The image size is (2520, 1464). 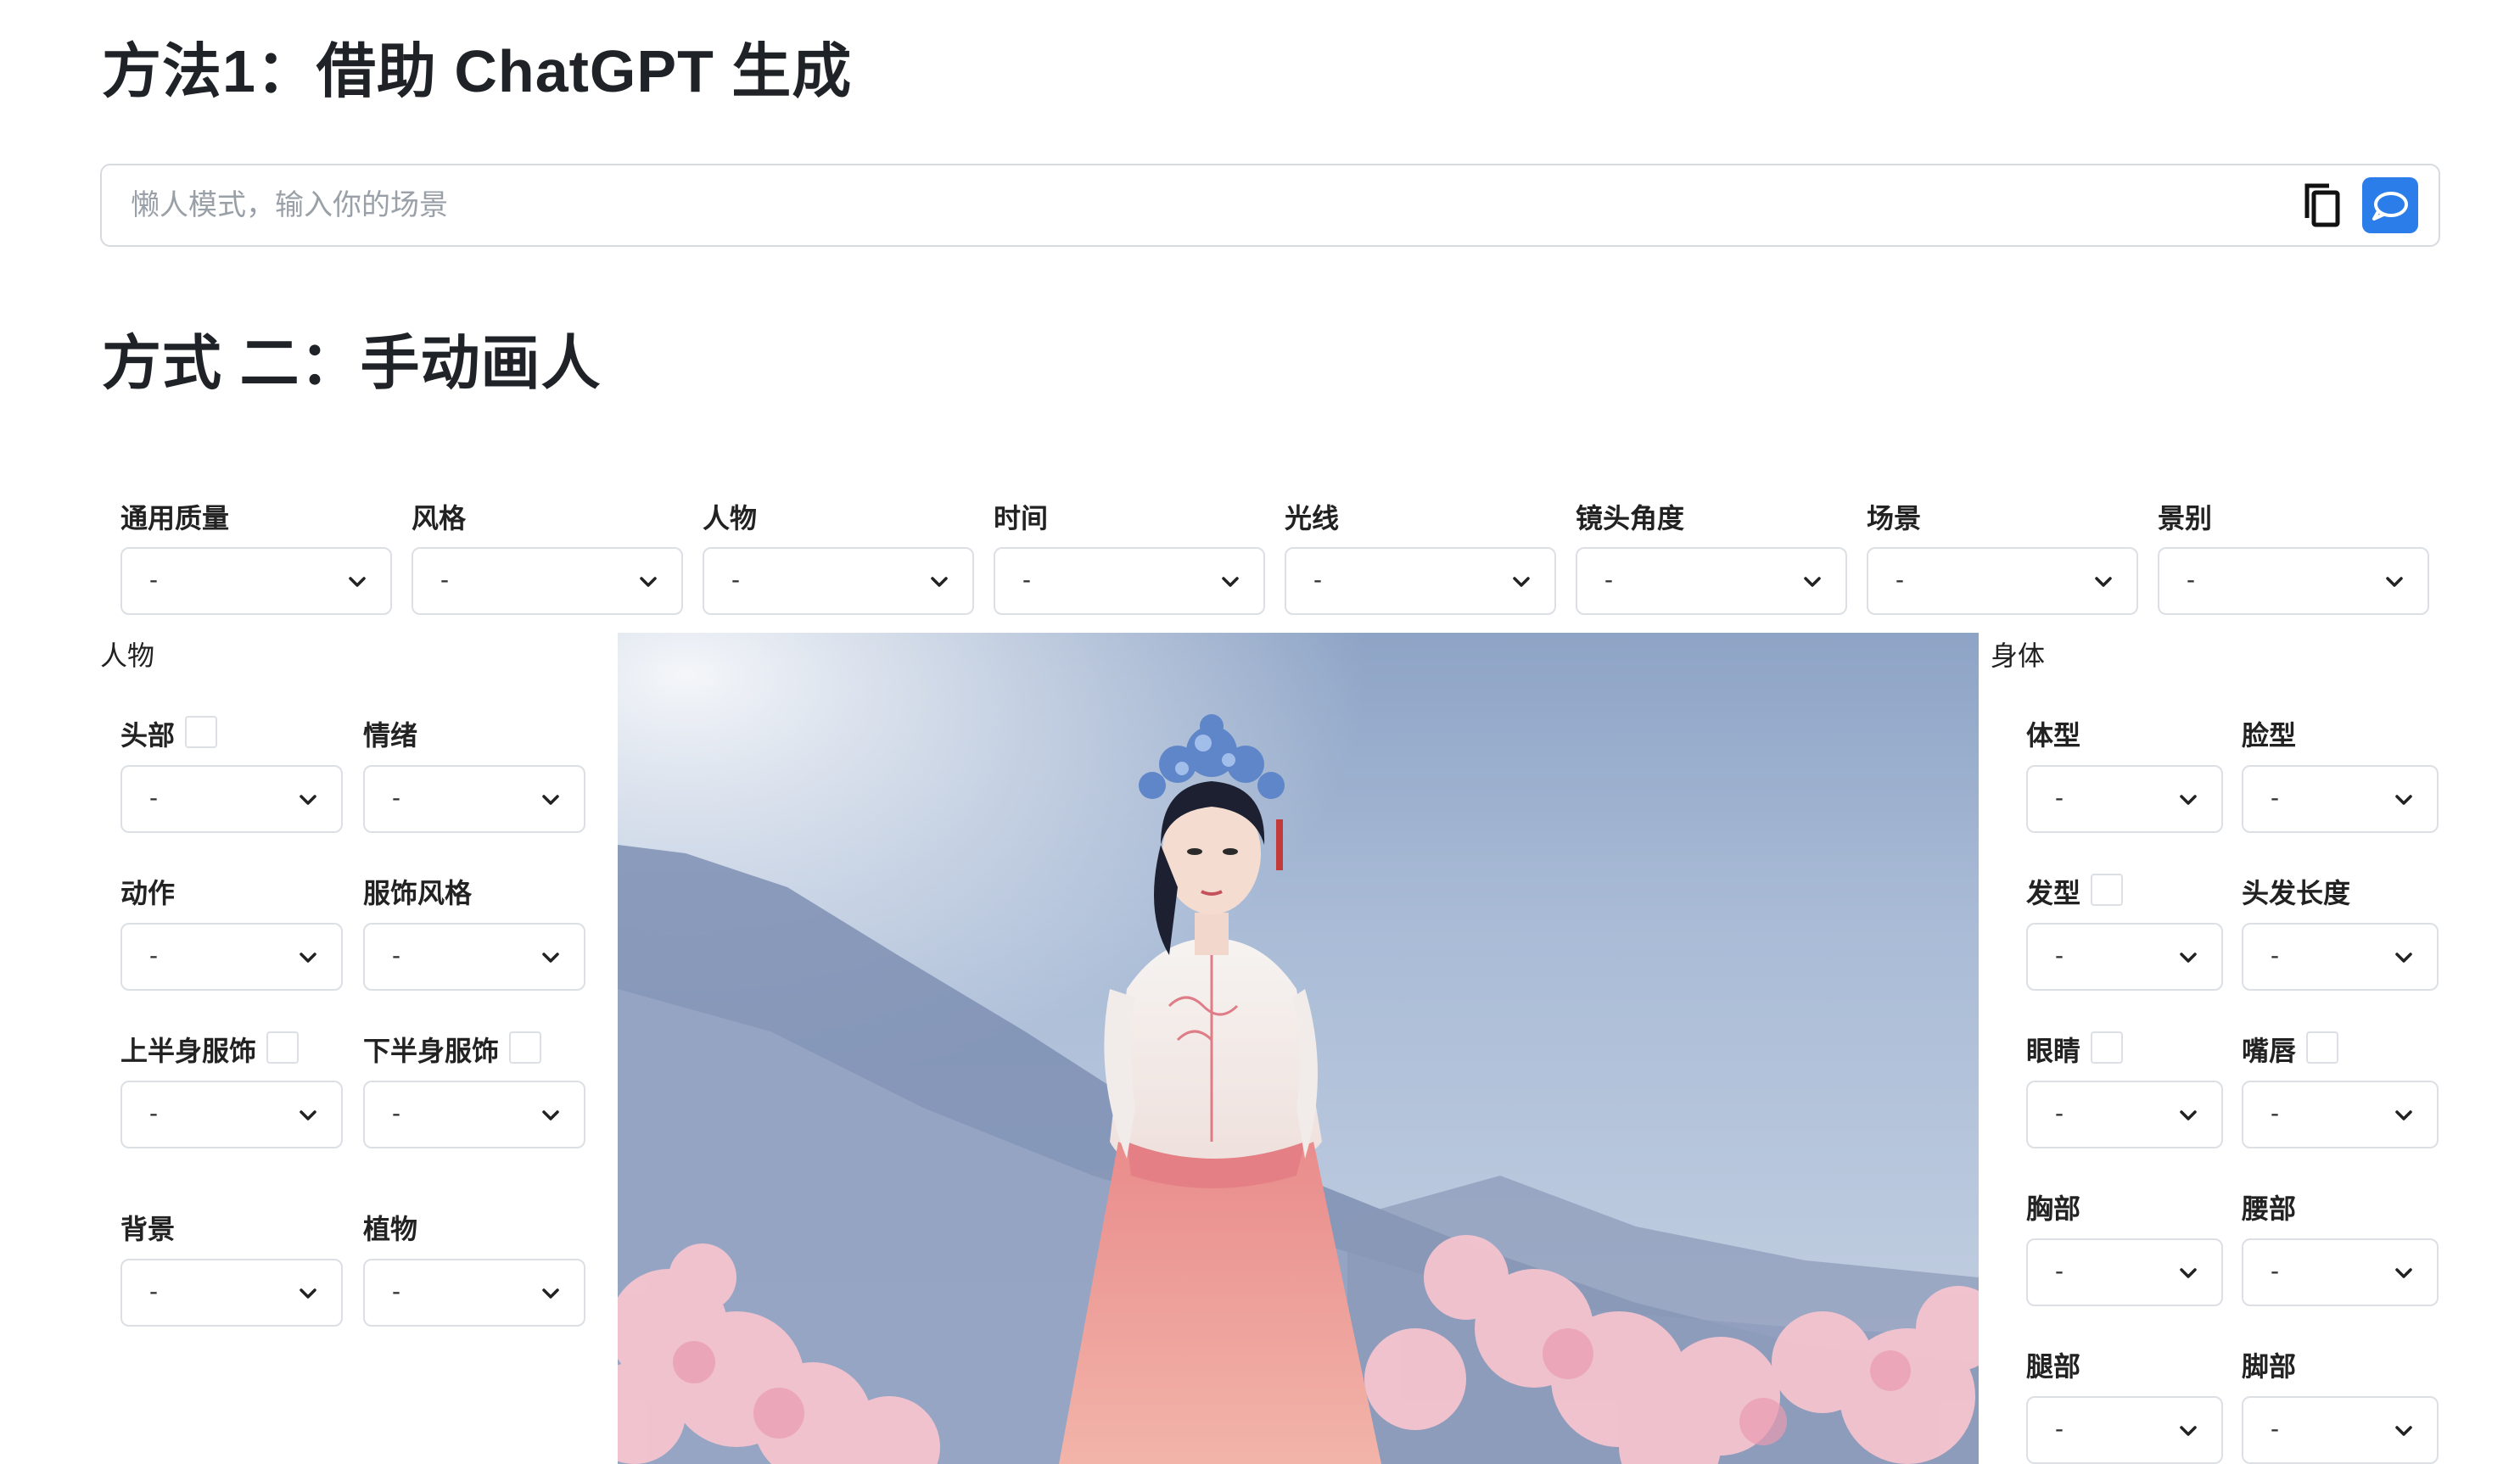 What do you see at coordinates (391, 735) in the screenshot?
I see `person-field-label: 情绪` at bounding box center [391, 735].